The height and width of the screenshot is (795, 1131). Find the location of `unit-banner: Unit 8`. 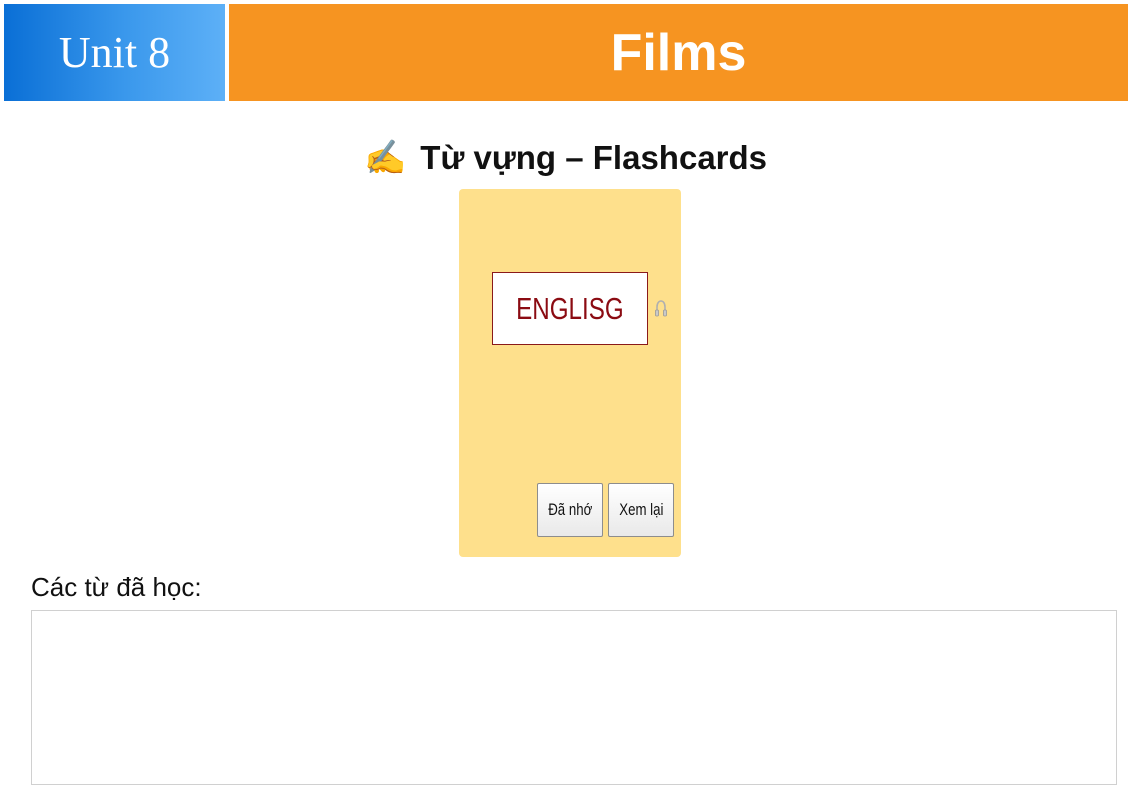

unit-banner: Unit 8 is located at coordinates (114, 52).